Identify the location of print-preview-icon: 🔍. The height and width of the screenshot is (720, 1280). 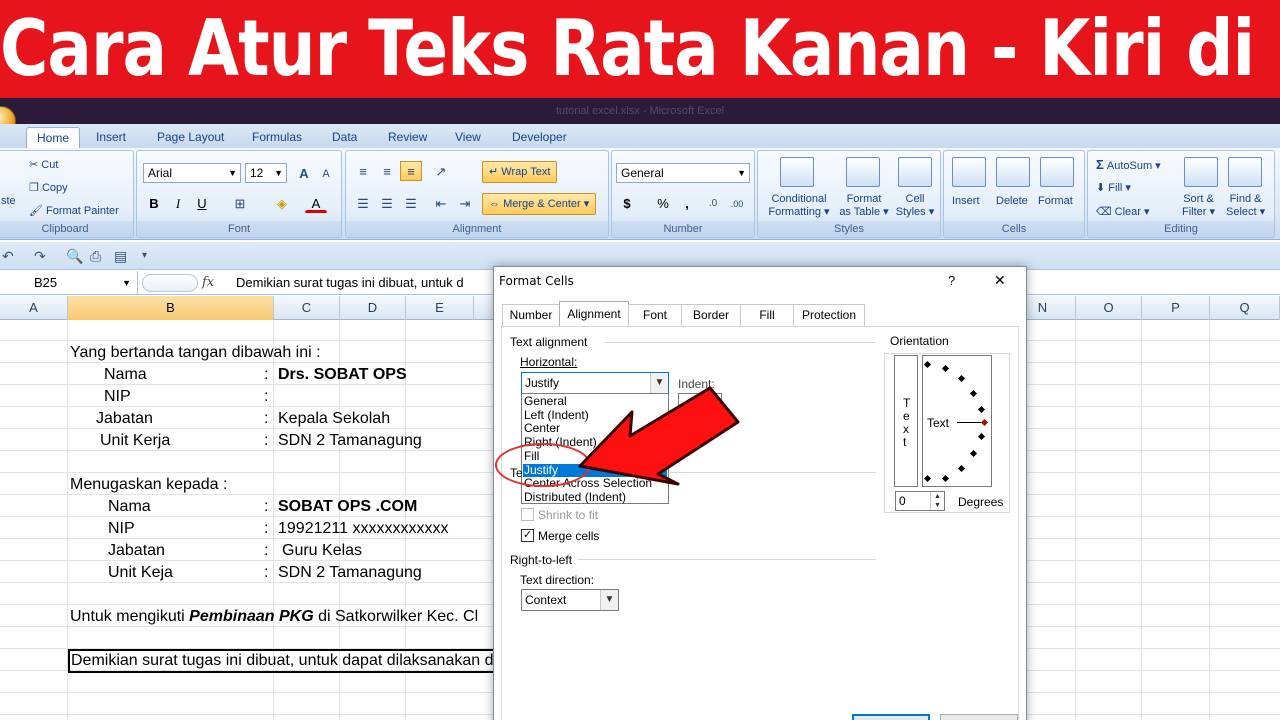
(74, 256).